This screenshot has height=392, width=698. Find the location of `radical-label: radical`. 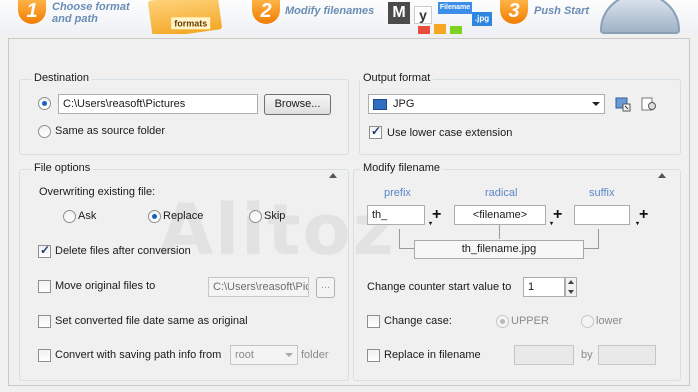

radical-label: radical is located at coordinates (501, 193).